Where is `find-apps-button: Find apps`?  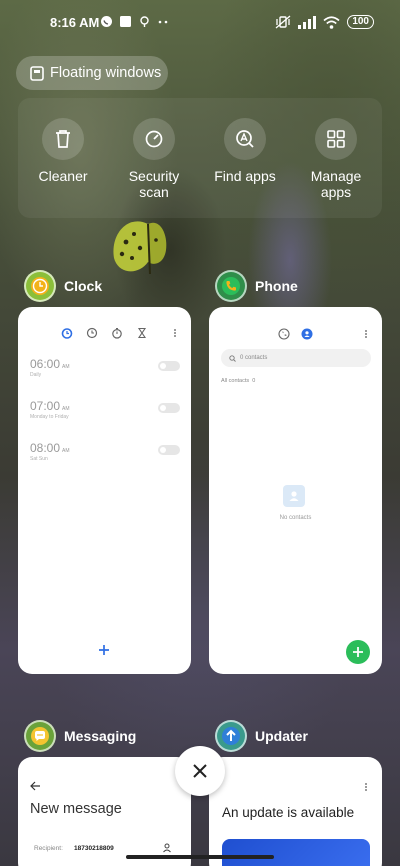
find-apps-button: Find apps is located at coordinates (245, 151).